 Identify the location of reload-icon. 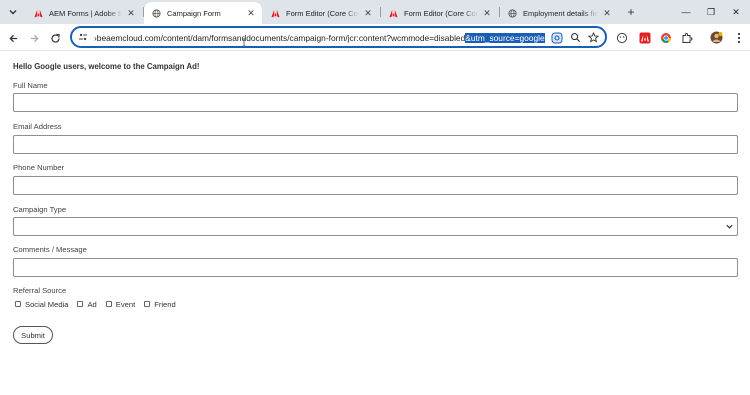
(55, 38).